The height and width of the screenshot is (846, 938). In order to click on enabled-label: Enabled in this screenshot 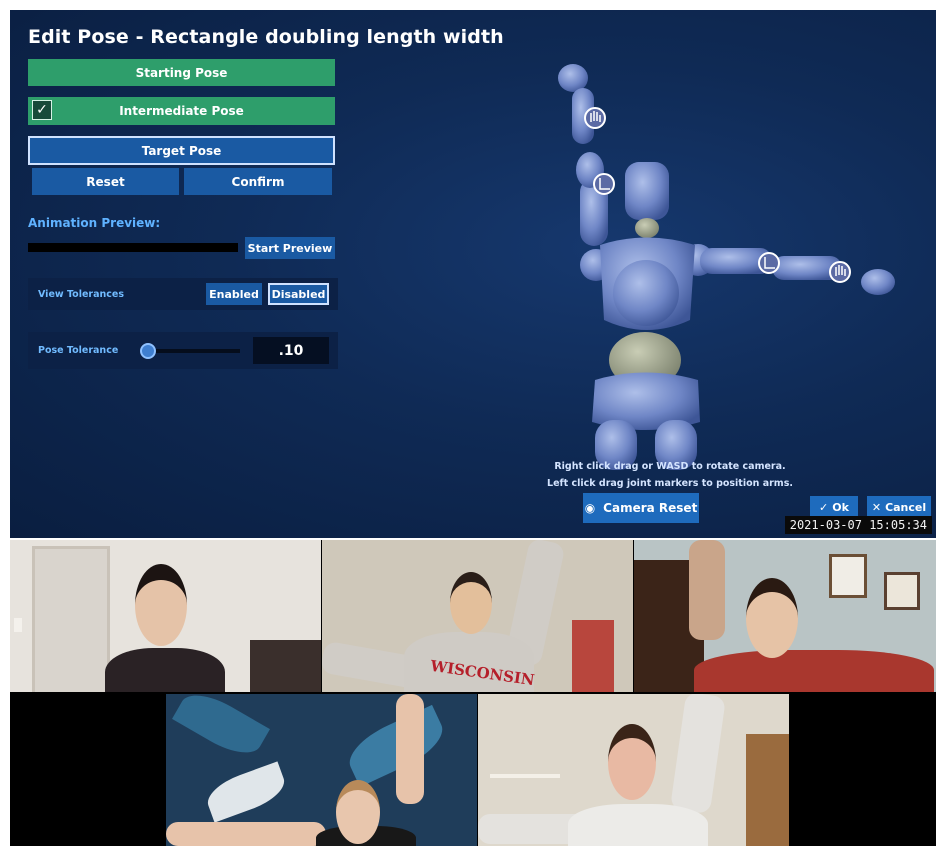, I will do `click(234, 294)`.